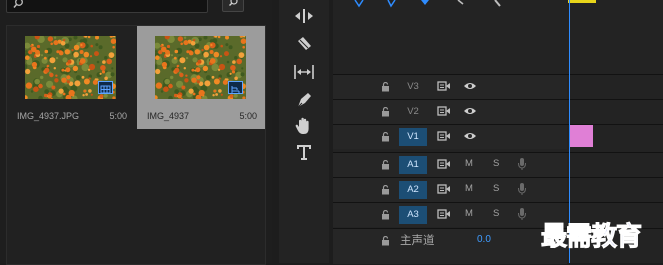 The height and width of the screenshot is (265, 663). I want to click on still-image-icon, so click(105, 87).